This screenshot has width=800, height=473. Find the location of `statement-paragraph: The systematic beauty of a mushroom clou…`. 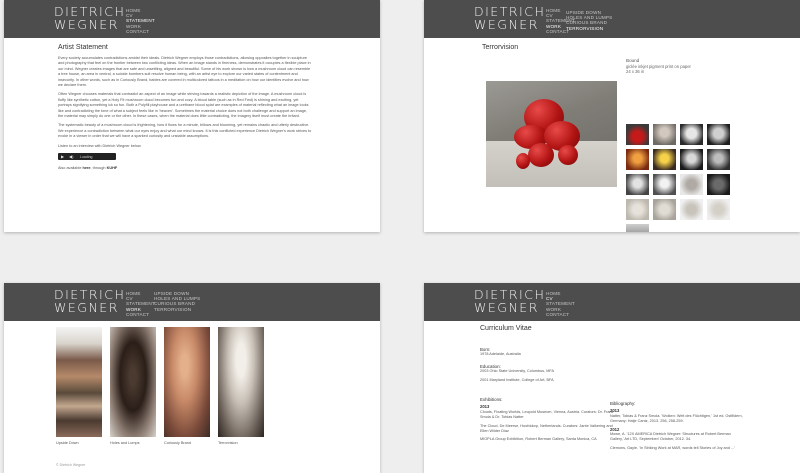

statement-paragraph: The systematic beauty of a mushroom clou… is located at coordinates (185, 131).